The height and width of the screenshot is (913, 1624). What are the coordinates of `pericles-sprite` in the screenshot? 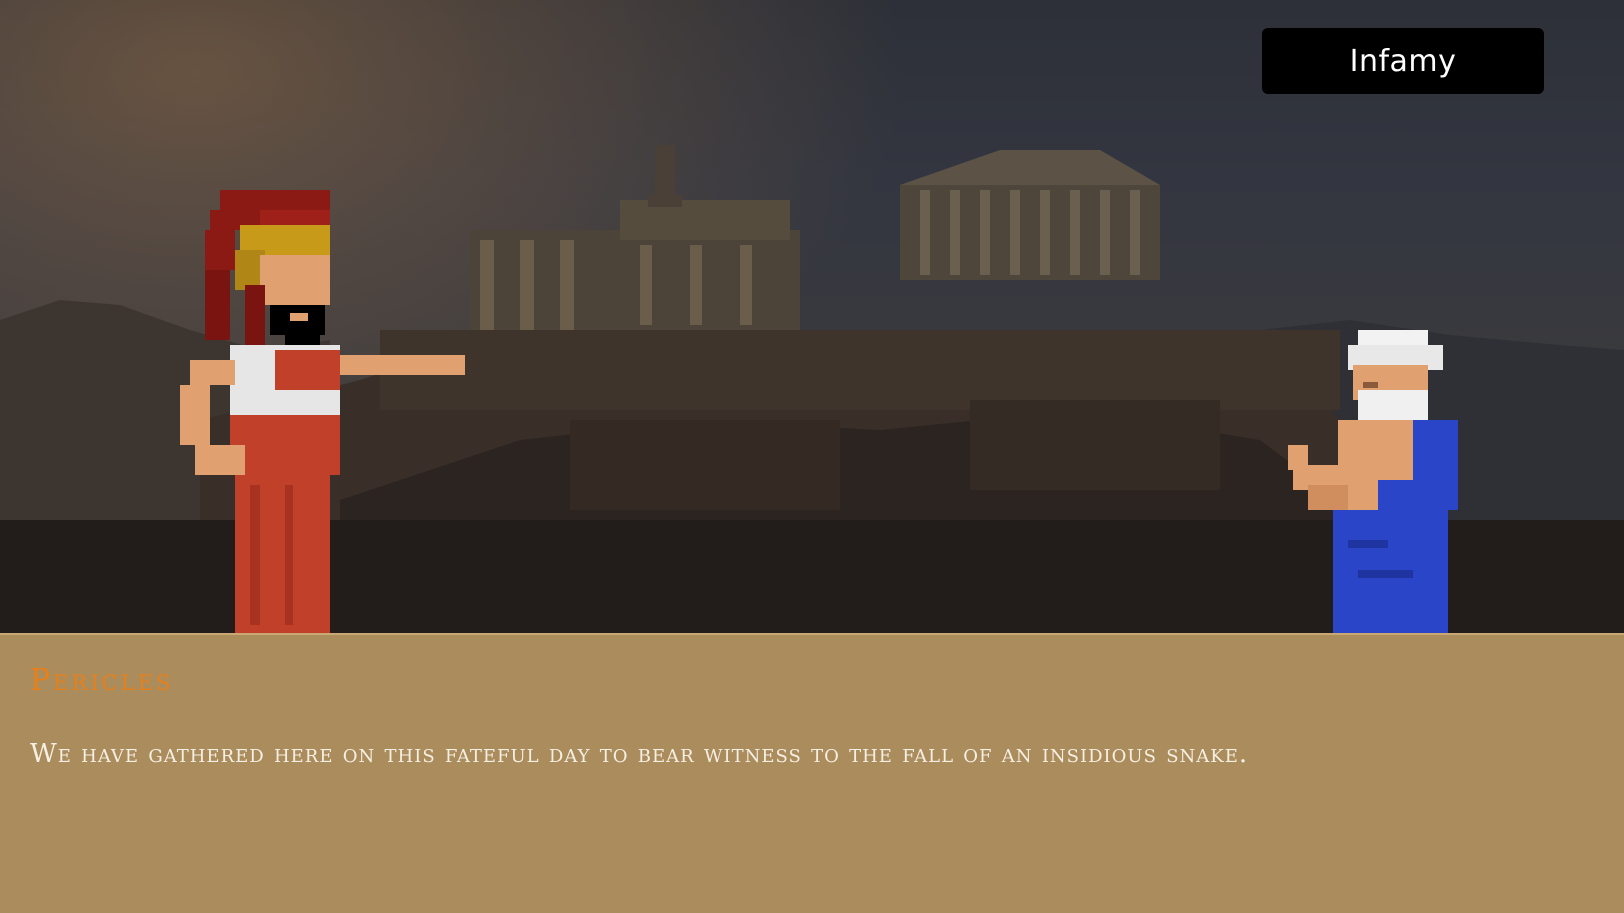 It's located at (322, 412).